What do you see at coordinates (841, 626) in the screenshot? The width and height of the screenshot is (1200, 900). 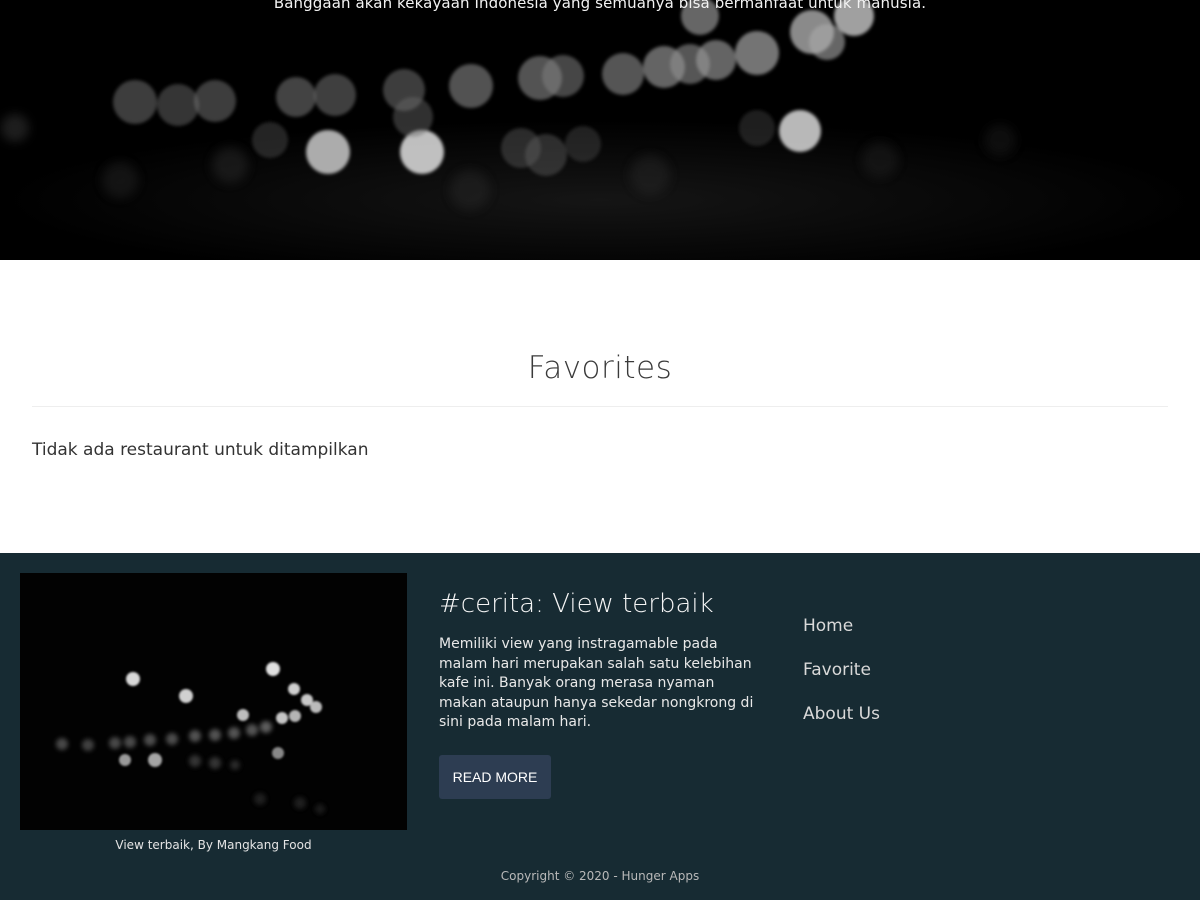 I see `footer-nav-home: Home` at bounding box center [841, 626].